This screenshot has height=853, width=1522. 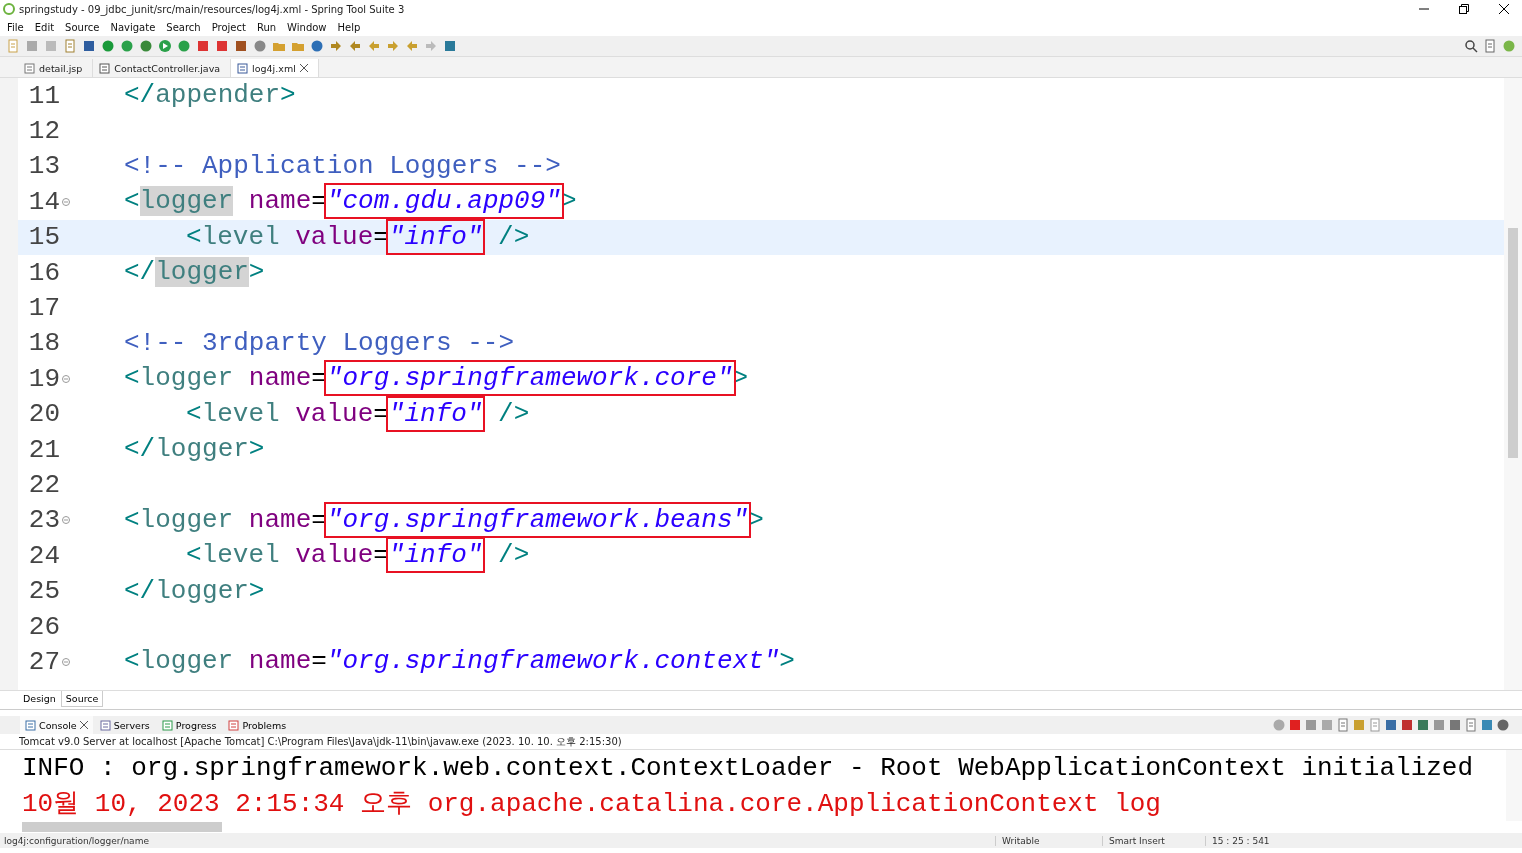 What do you see at coordinates (43, 237) in the screenshot?
I see `line-number: 15` at bounding box center [43, 237].